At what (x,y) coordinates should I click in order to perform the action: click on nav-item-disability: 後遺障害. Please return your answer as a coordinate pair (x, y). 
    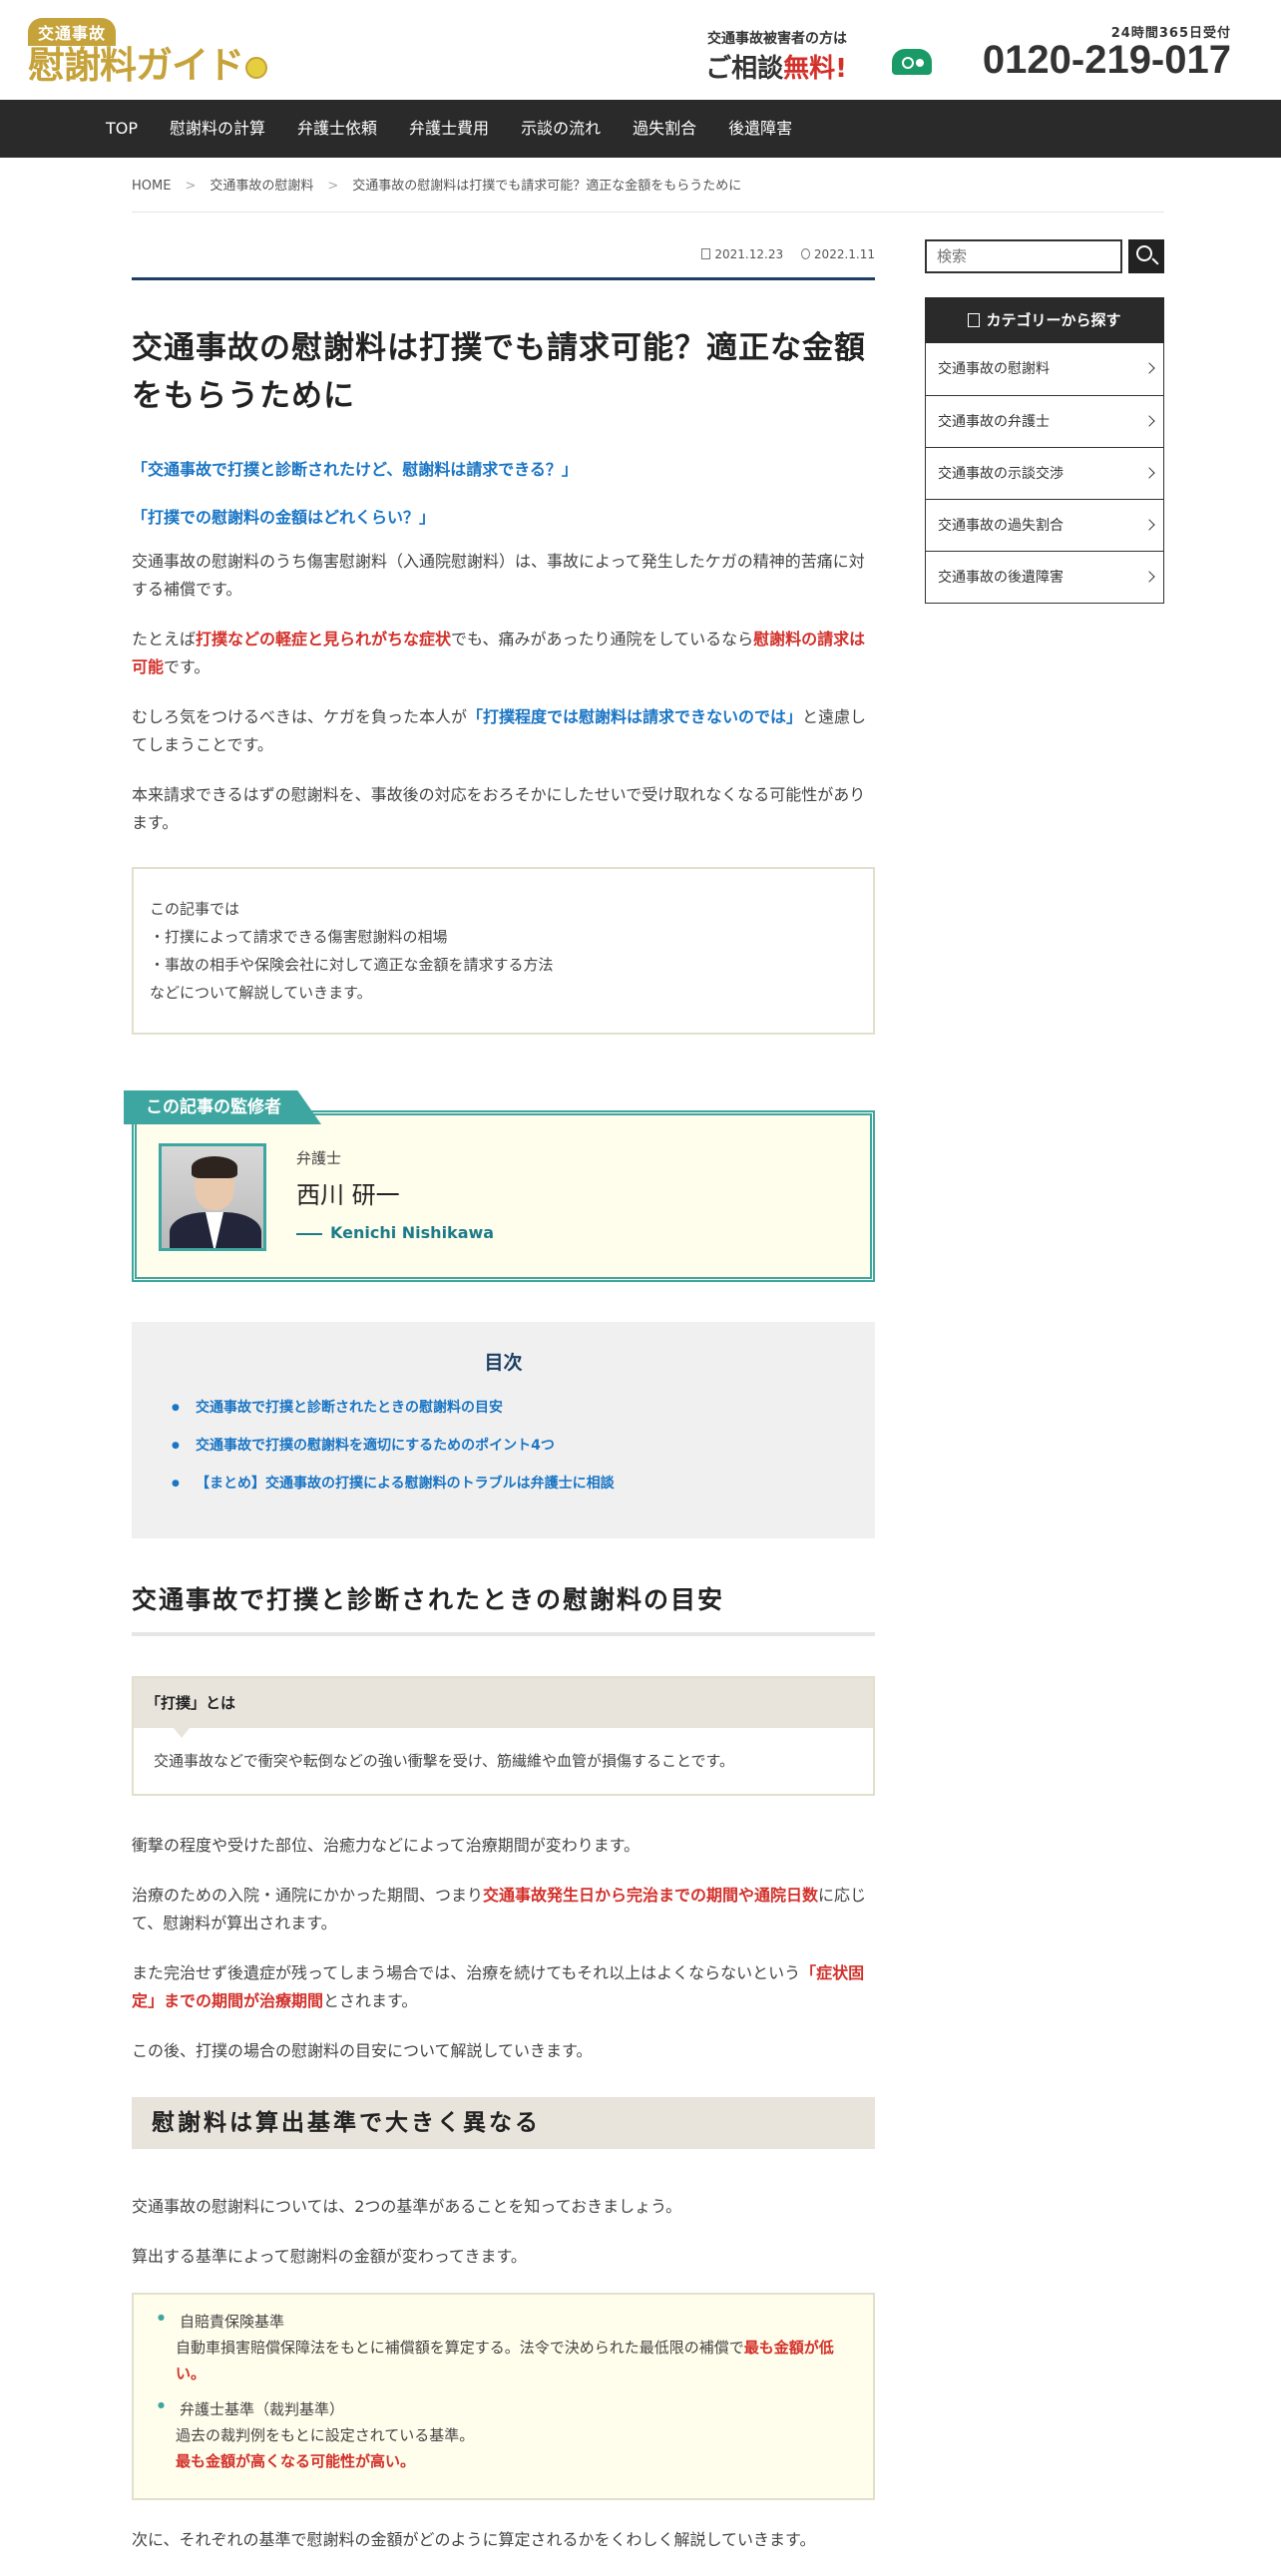
    Looking at the image, I should click on (760, 129).